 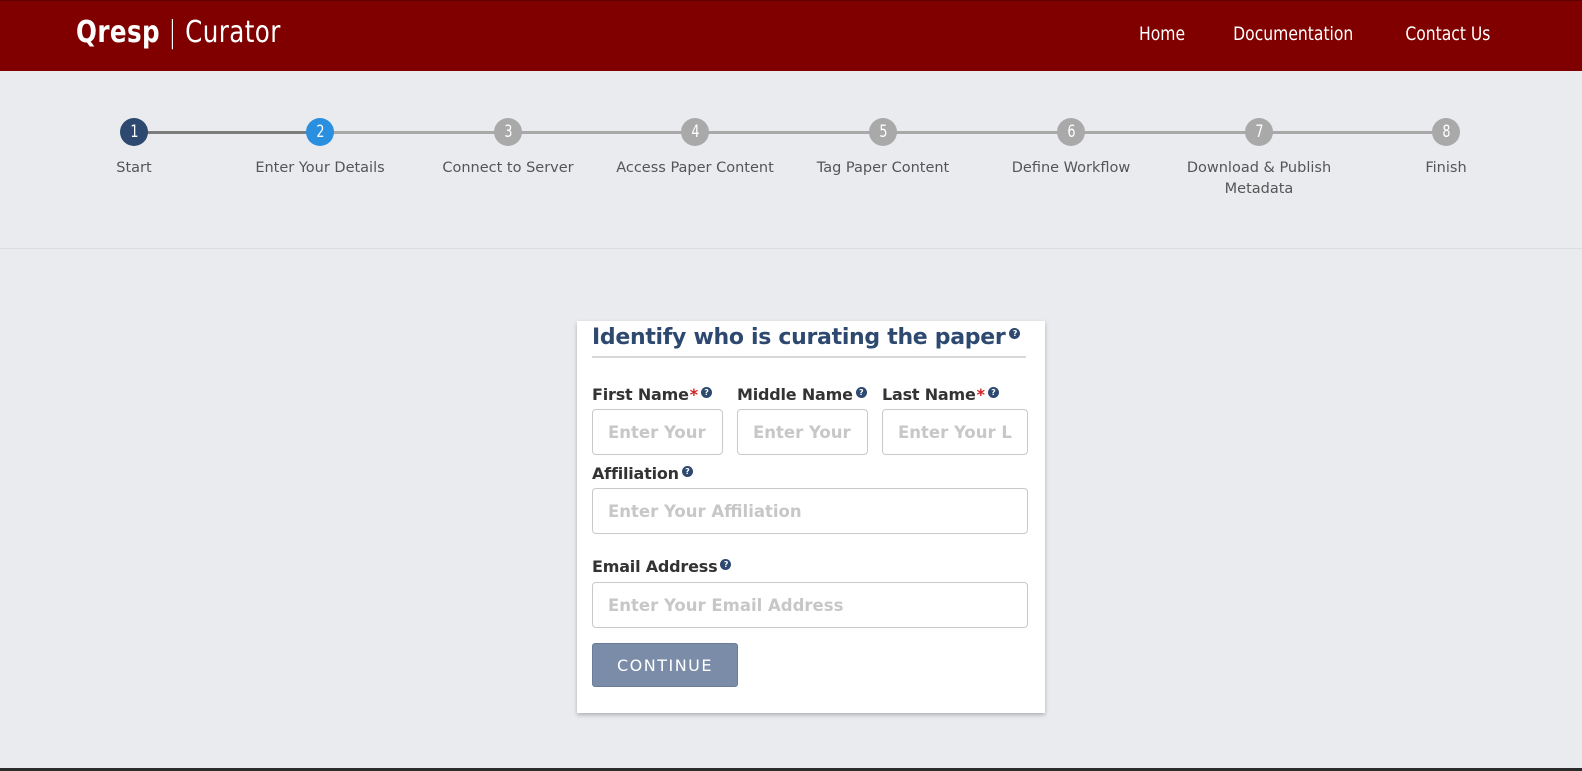 What do you see at coordinates (1259, 159) in the screenshot?
I see `step-7-download-publish-metadata: 7 Download & Publish Metadata` at bounding box center [1259, 159].